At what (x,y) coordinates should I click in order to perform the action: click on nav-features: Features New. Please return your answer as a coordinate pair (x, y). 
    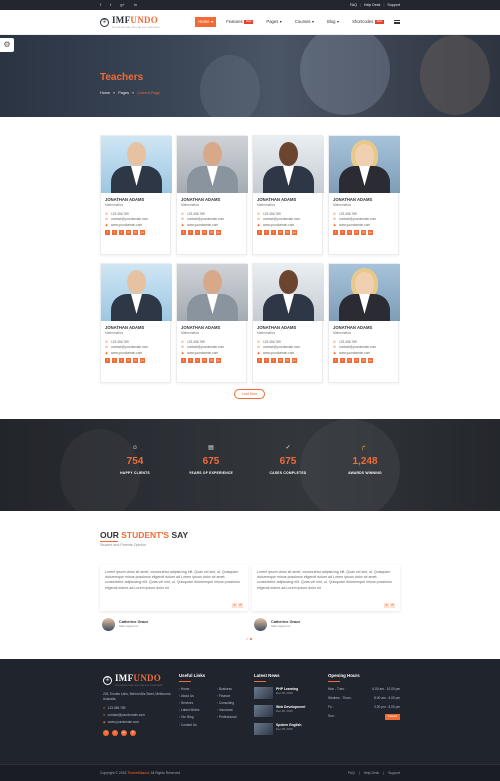
    Looking at the image, I should click on (239, 21).